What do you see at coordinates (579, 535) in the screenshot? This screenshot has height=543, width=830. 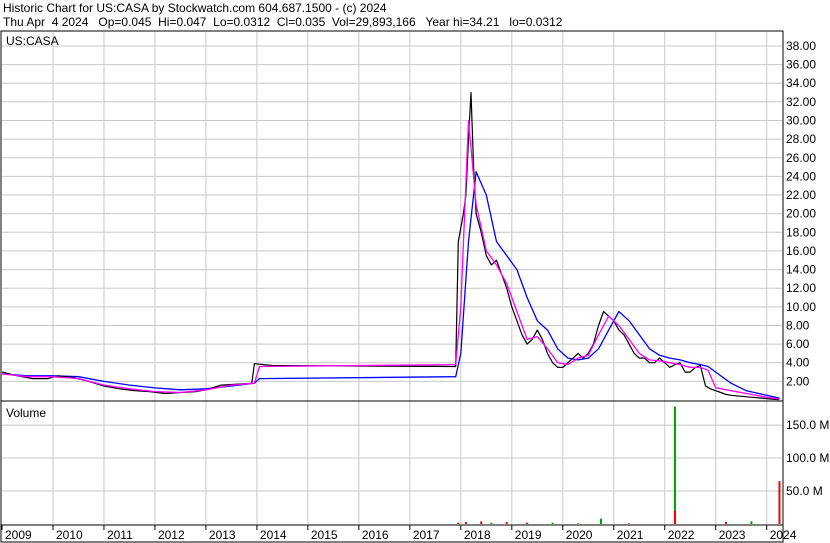 I see `x-tick-label: 2020` at bounding box center [579, 535].